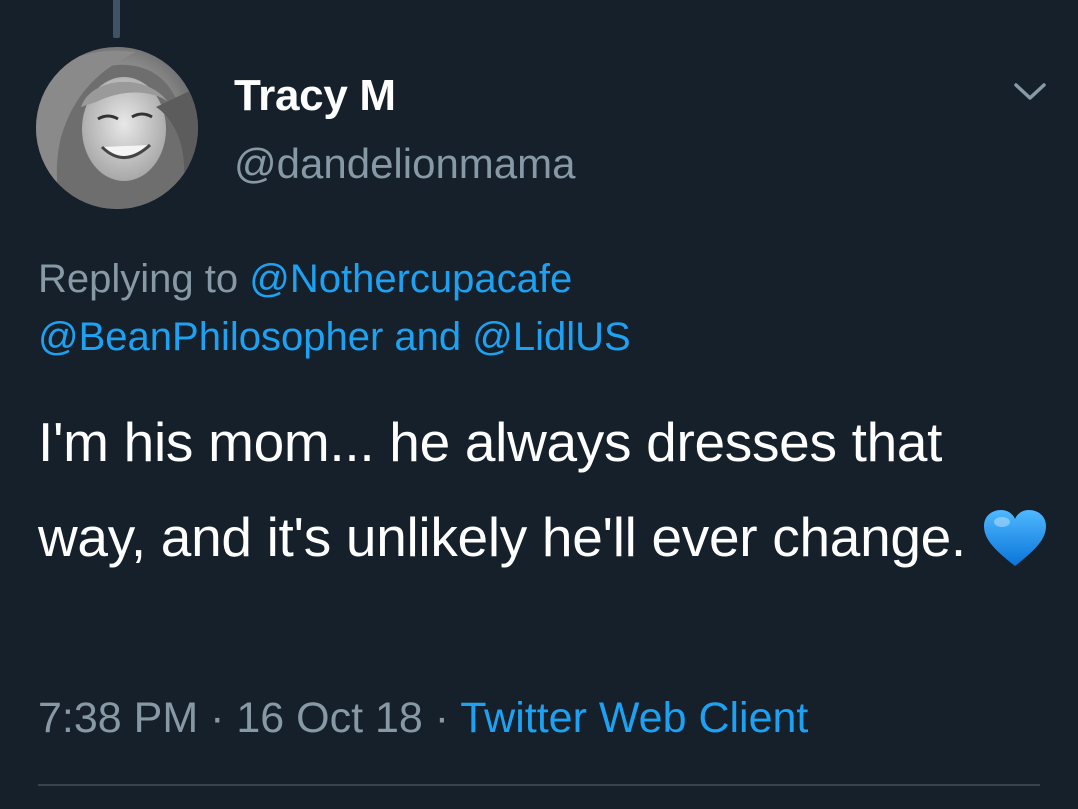 The width and height of the screenshot is (1078, 809). Describe the element at coordinates (117, 128) in the screenshot. I see `avatar` at that location.